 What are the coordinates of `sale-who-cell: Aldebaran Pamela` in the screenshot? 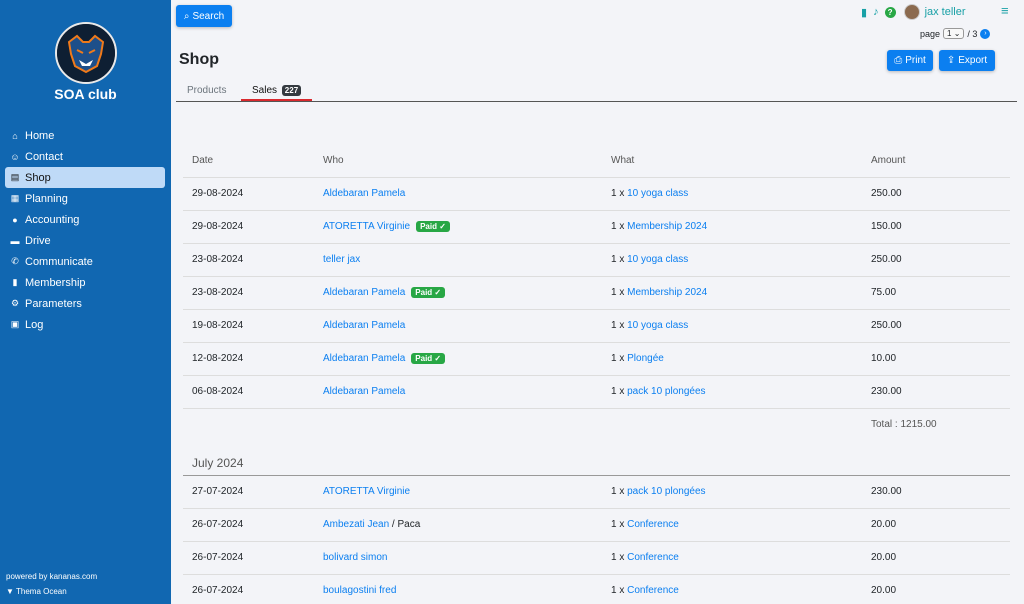 It's located at (458, 392).